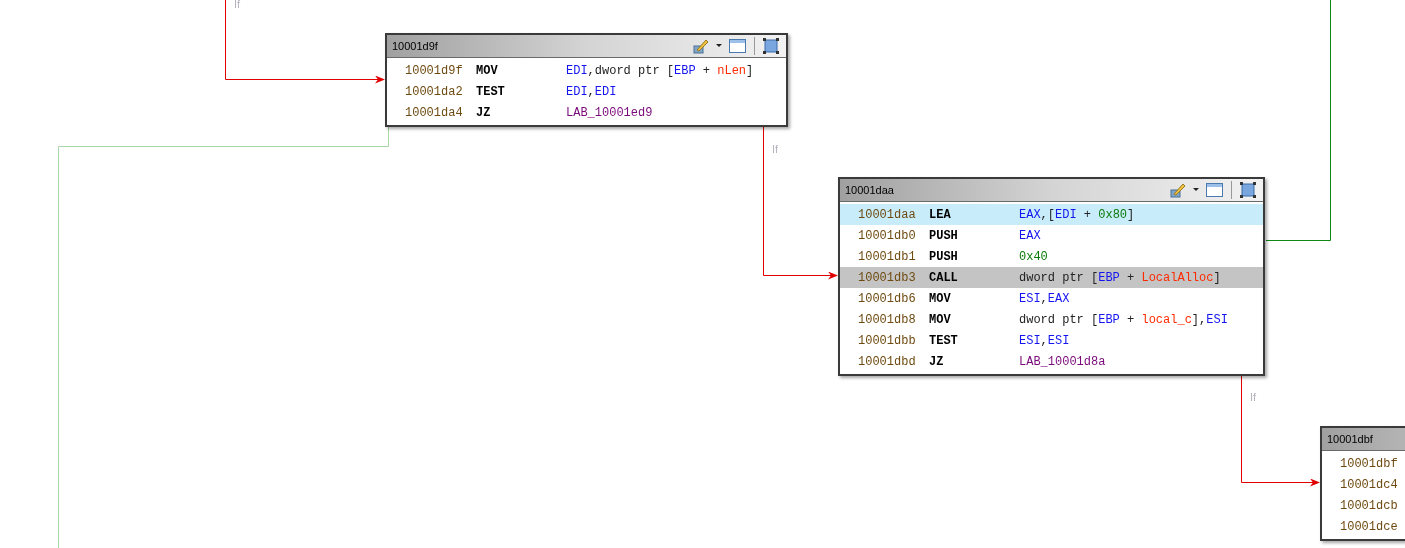  I want to click on address: 10001dbd, so click(887, 362).